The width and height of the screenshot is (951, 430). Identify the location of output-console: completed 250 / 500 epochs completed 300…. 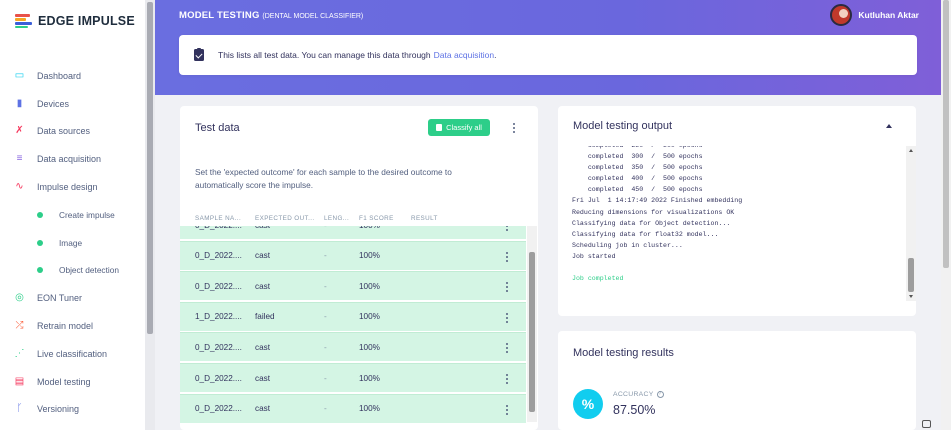
(739, 224).